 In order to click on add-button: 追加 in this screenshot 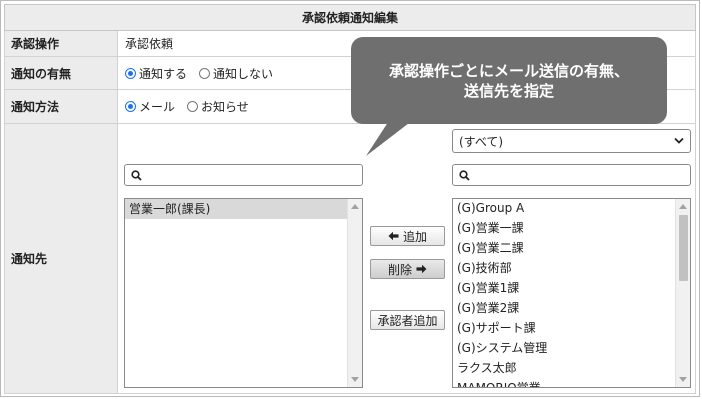, I will do `click(407, 236)`.